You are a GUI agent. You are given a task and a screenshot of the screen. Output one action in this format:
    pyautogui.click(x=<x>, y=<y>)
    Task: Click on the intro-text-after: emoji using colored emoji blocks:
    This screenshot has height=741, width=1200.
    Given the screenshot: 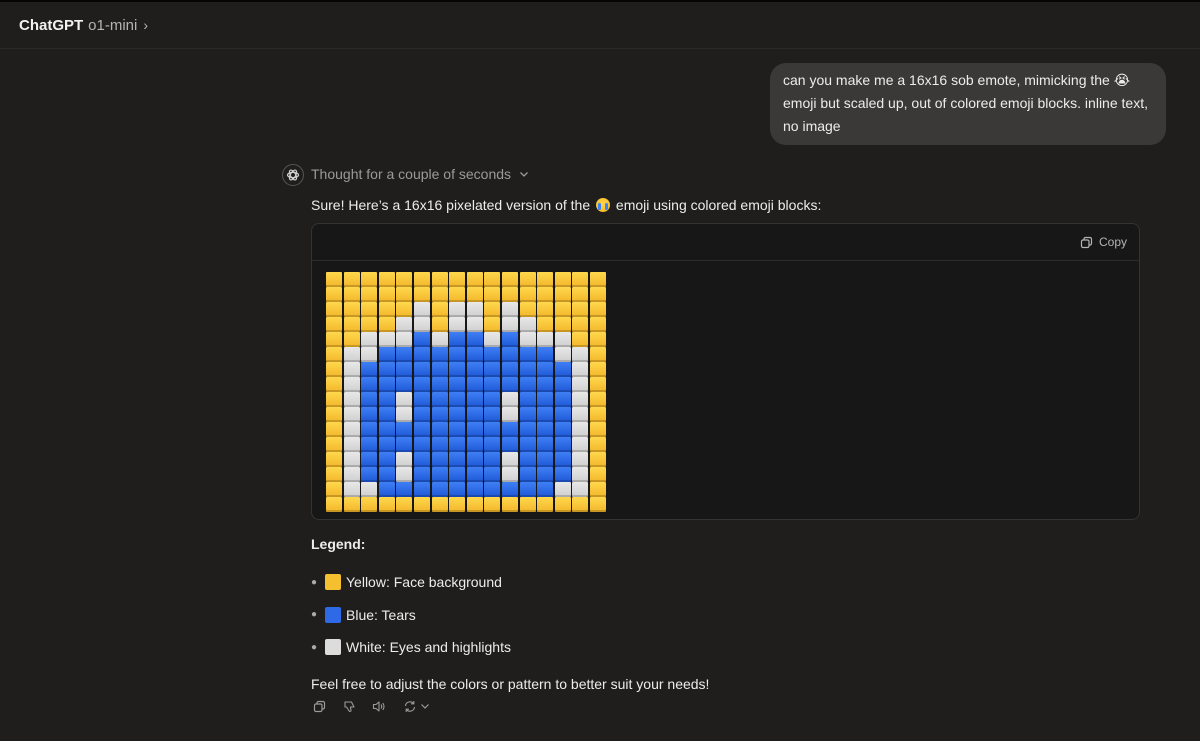 What is the action you would take?
    pyautogui.click(x=717, y=205)
    